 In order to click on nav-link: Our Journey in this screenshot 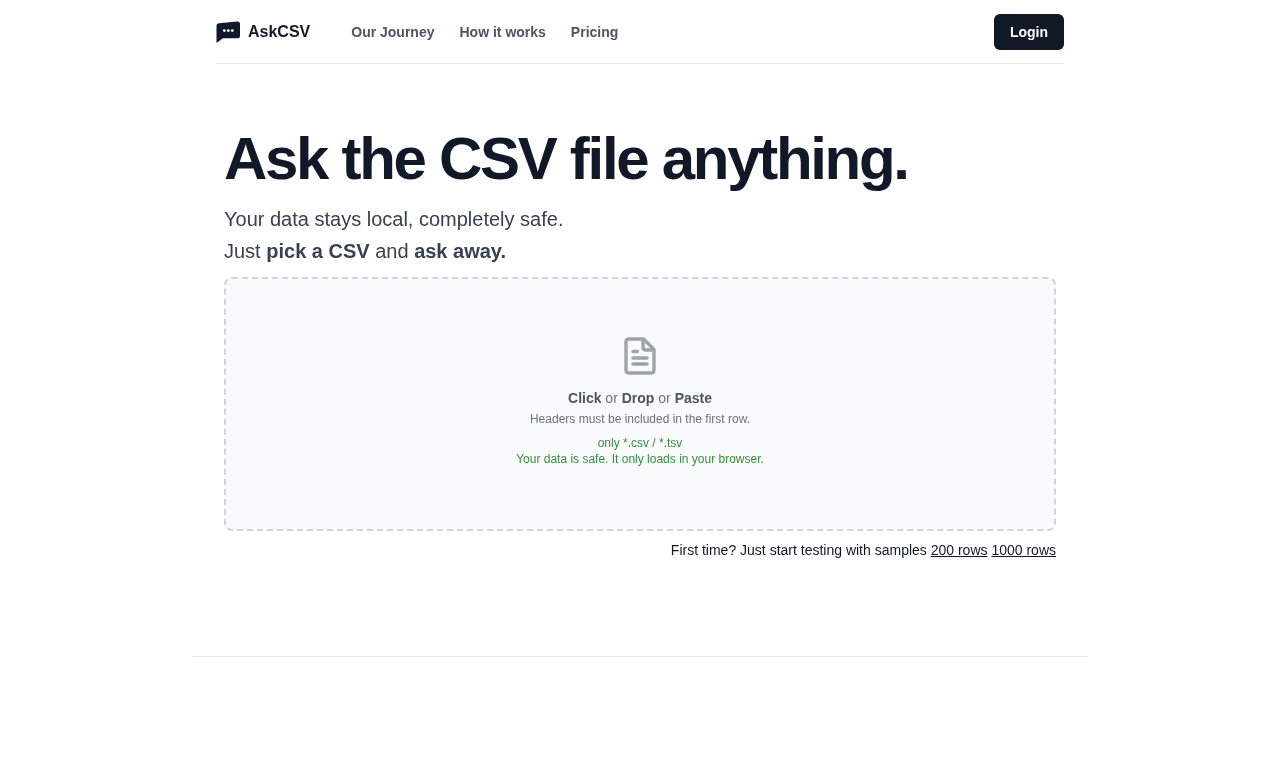, I will do `click(393, 31)`.